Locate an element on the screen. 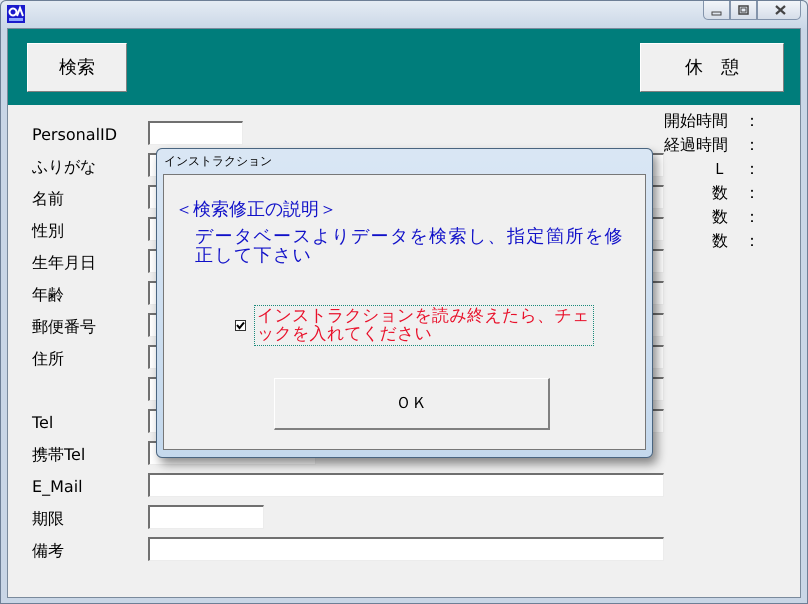  field-label: E_Mail is located at coordinates (58, 487).